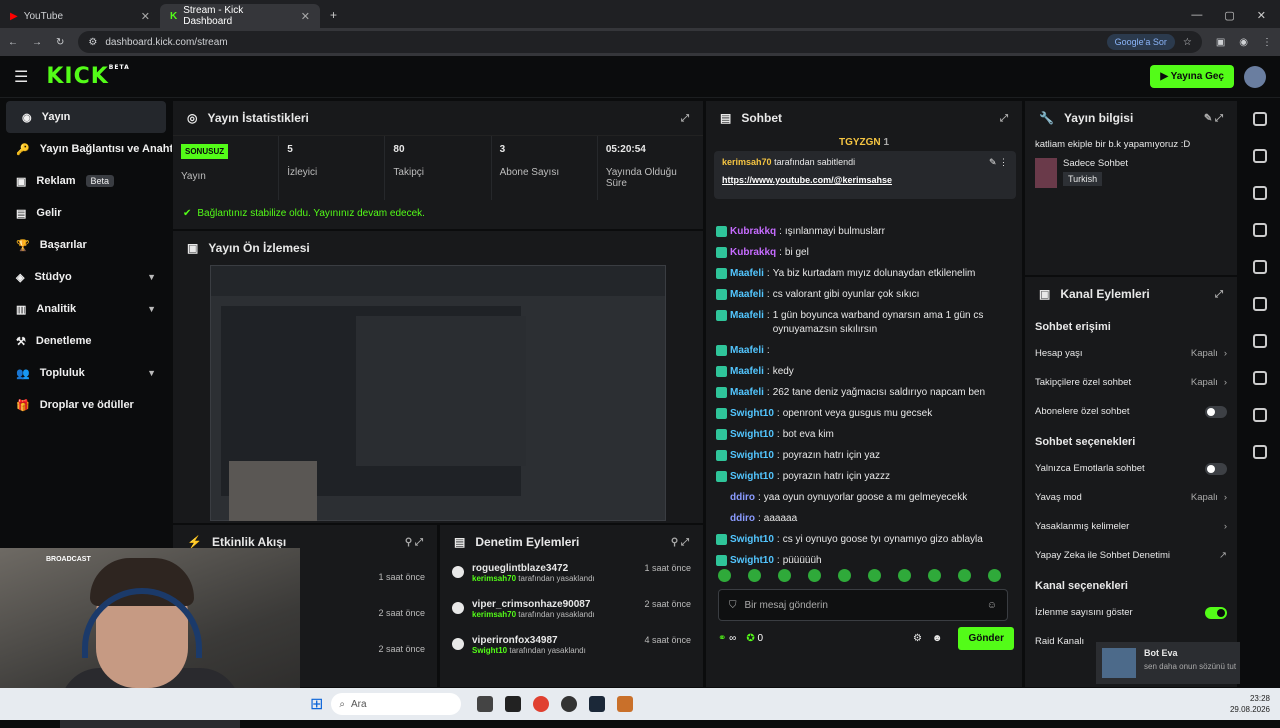 This screenshot has width=1280, height=728. I want to click on chrome-icon, so click(541, 704).